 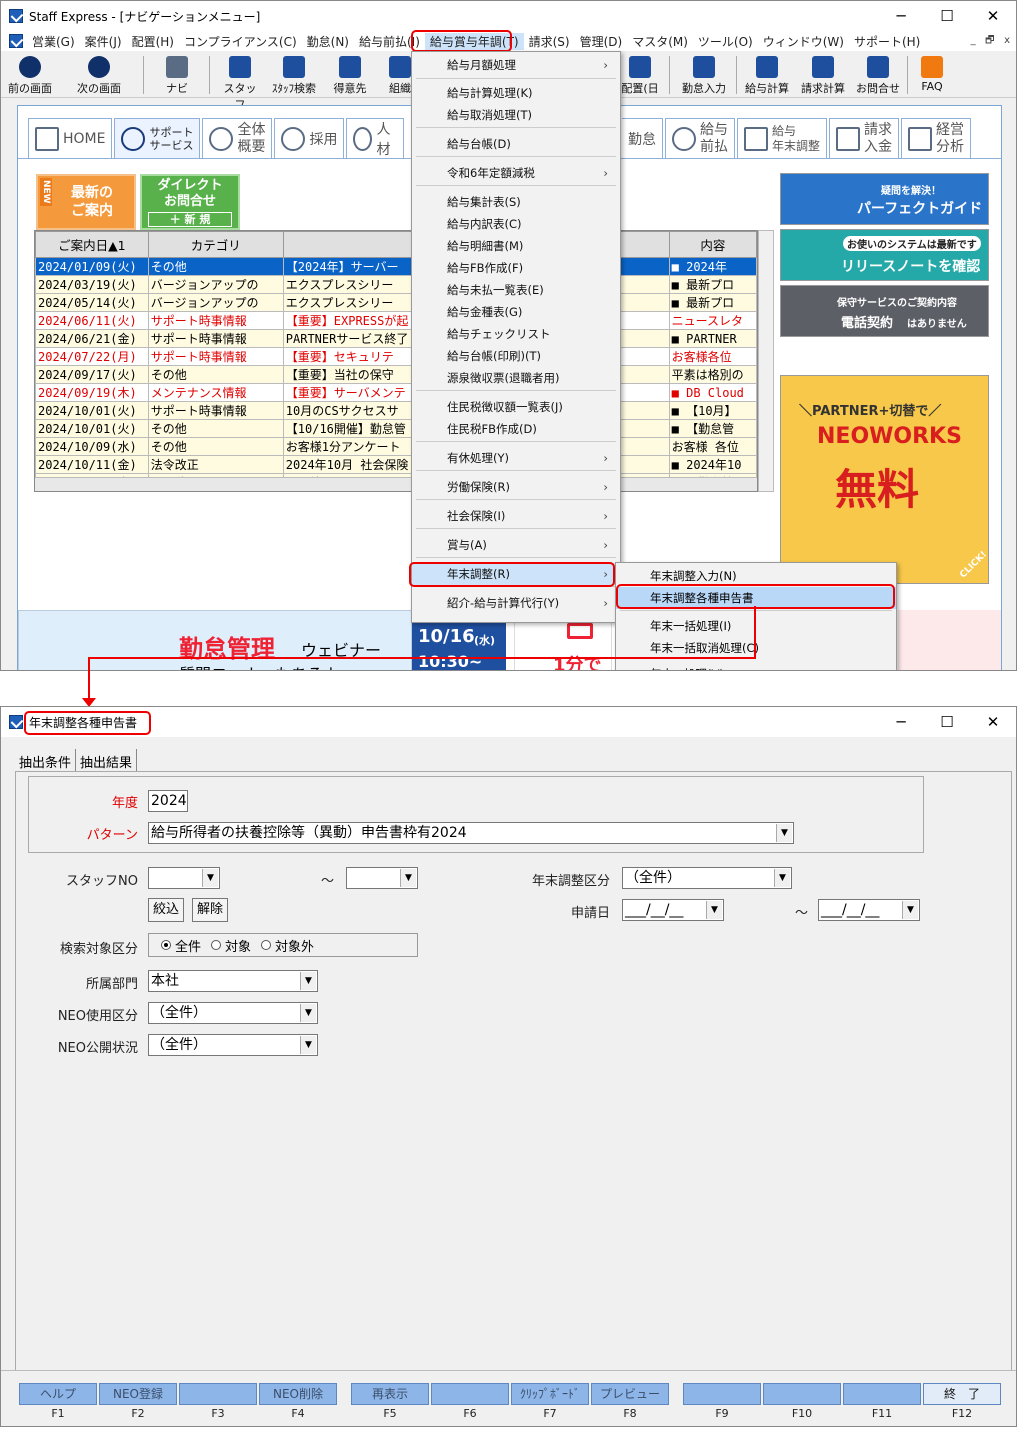 I want to click on tab-support: サポート サービス, so click(x=157, y=138).